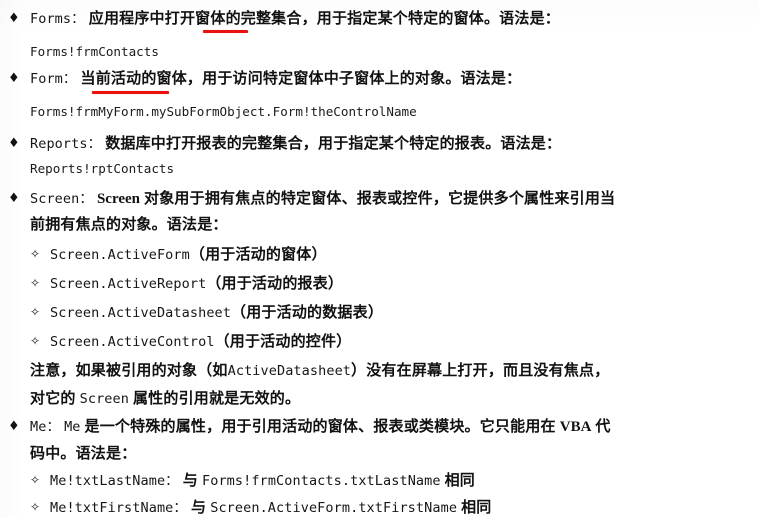  Describe the element at coordinates (53, 399) in the screenshot. I see `screen-note-line2-a: 对它的` at that location.